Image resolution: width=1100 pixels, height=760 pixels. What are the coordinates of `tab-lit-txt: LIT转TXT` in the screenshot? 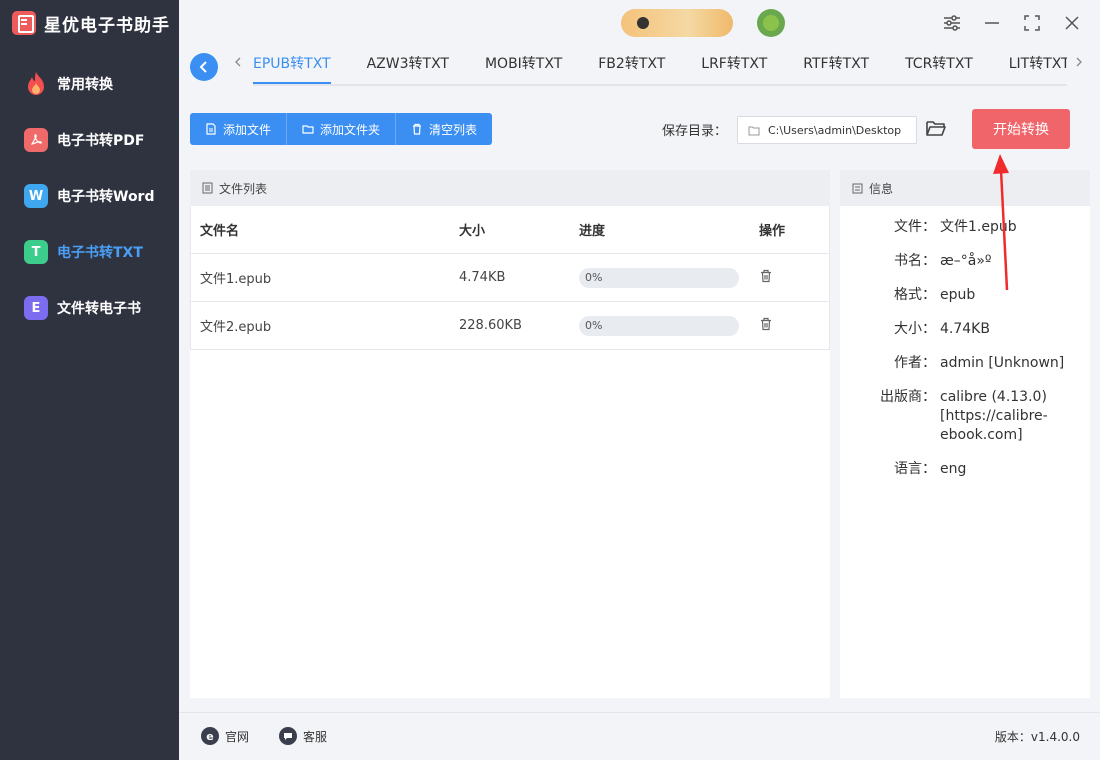 It's located at (1038, 65).